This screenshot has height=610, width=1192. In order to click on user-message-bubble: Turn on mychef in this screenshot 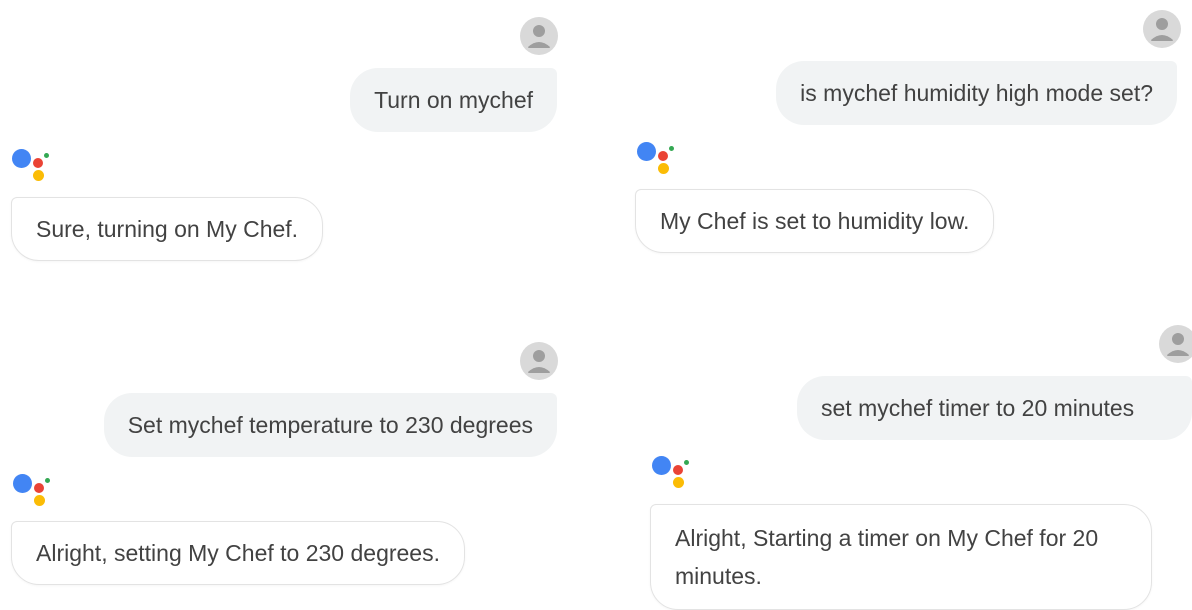, I will do `click(453, 100)`.